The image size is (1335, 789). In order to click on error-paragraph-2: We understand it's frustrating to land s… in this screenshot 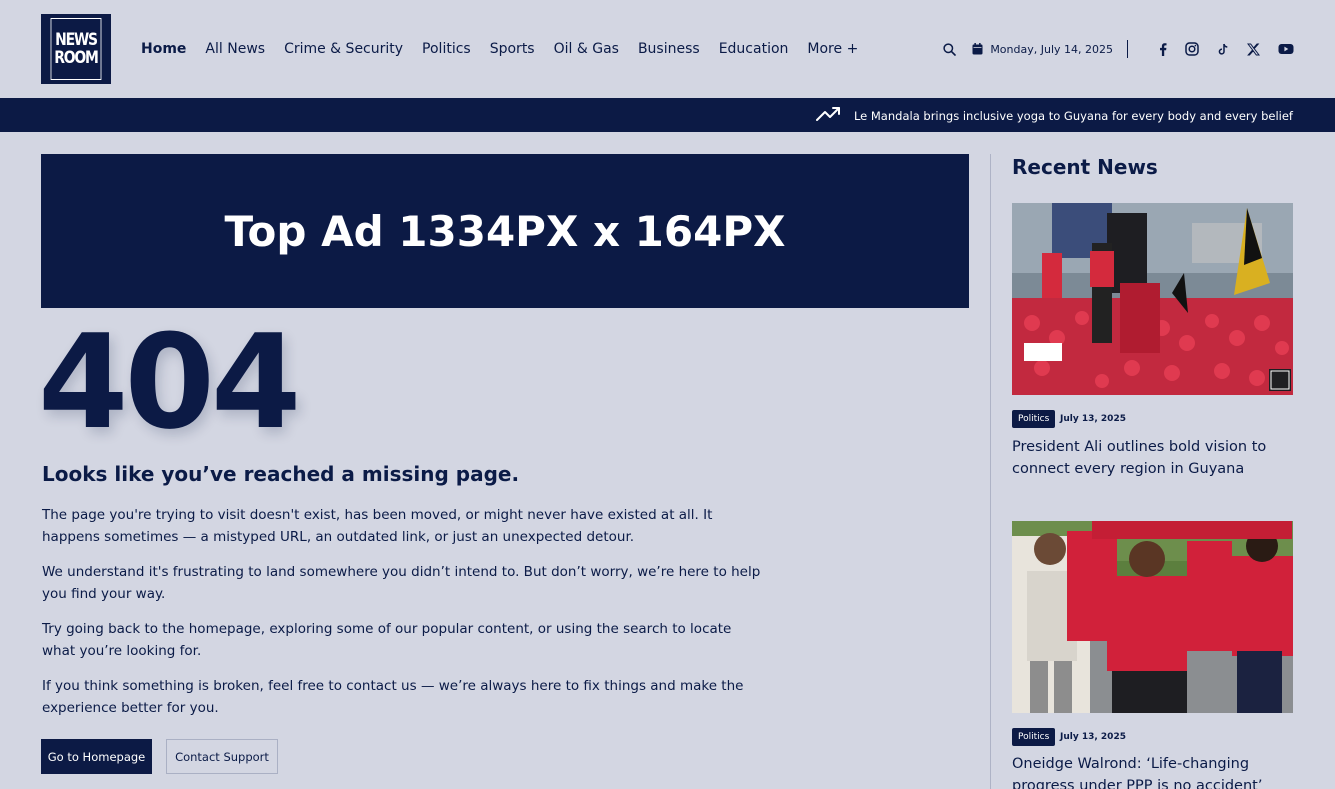, I will do `click(401, 583)`.